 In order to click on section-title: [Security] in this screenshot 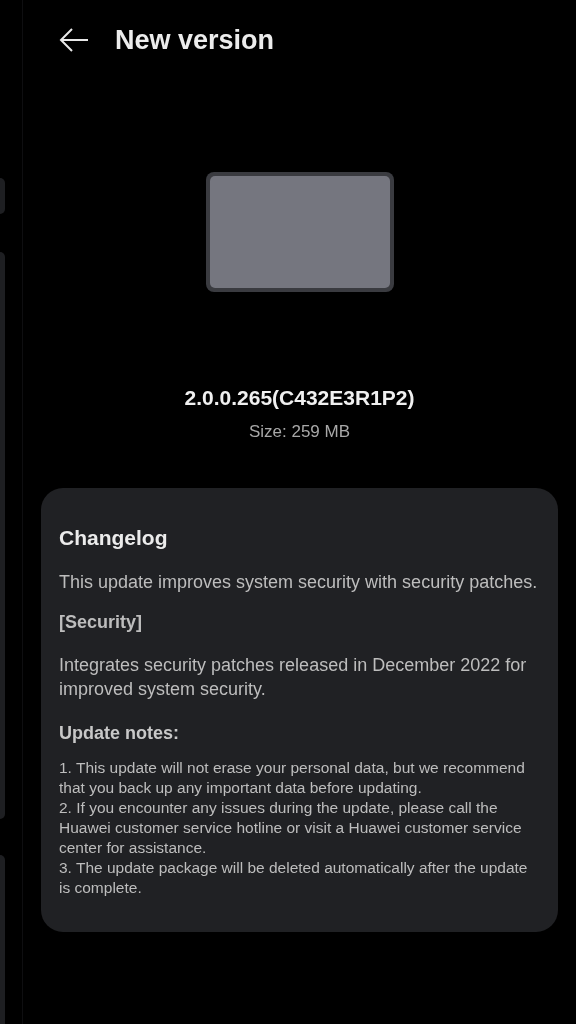, I will do `click(101, 622)`.